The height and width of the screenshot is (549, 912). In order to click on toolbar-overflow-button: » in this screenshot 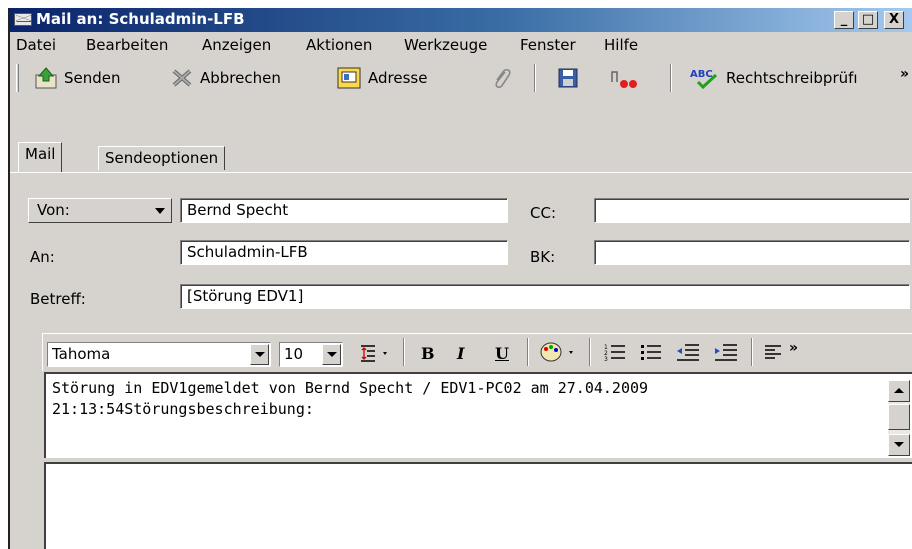, I will do `click(904, 74)`.